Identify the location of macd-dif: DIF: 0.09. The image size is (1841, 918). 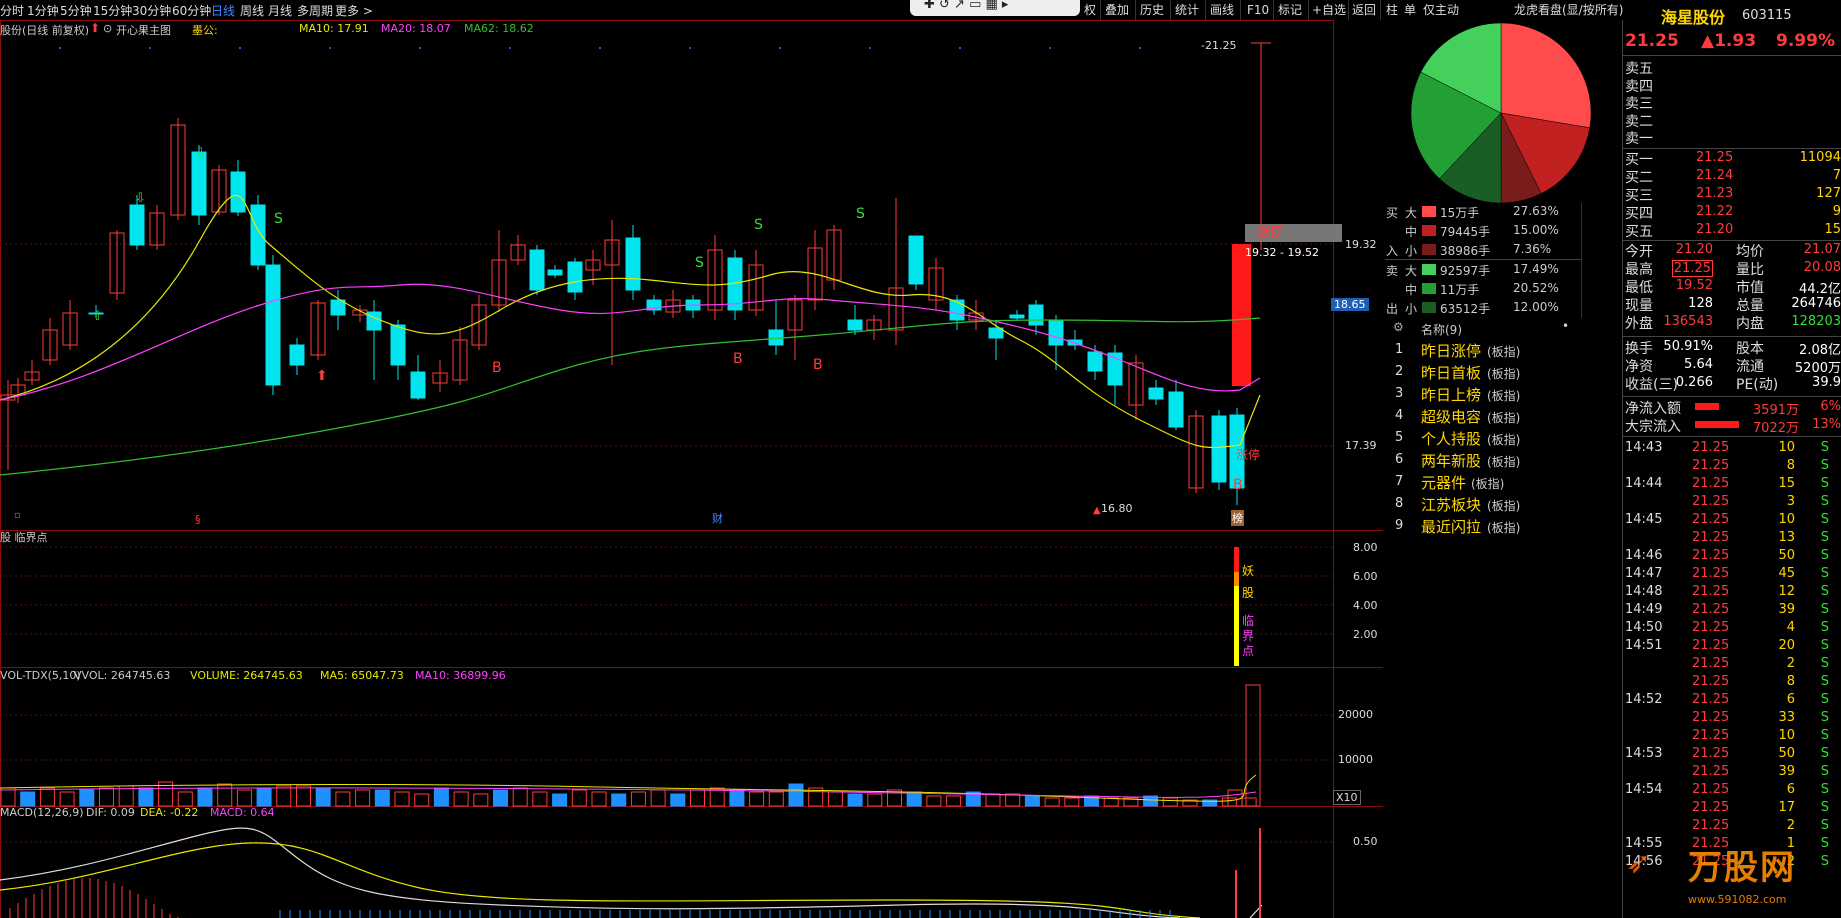
(110, 812).